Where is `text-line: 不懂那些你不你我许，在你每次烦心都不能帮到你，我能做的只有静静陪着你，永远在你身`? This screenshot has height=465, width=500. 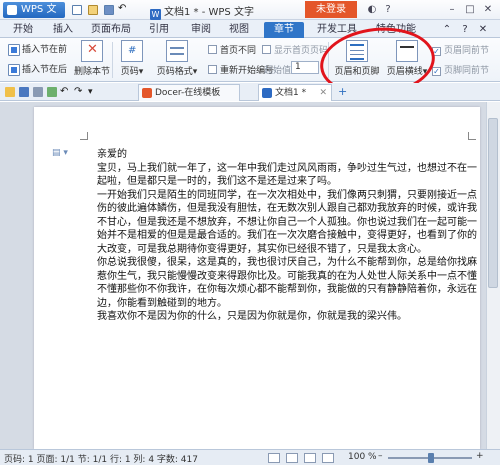 text-line: 不懂那些你不你我许，在你每次烦心都不能帮到你，我能做的只有静静陪着你，永远在你身 is located at coordinates (287, 289).